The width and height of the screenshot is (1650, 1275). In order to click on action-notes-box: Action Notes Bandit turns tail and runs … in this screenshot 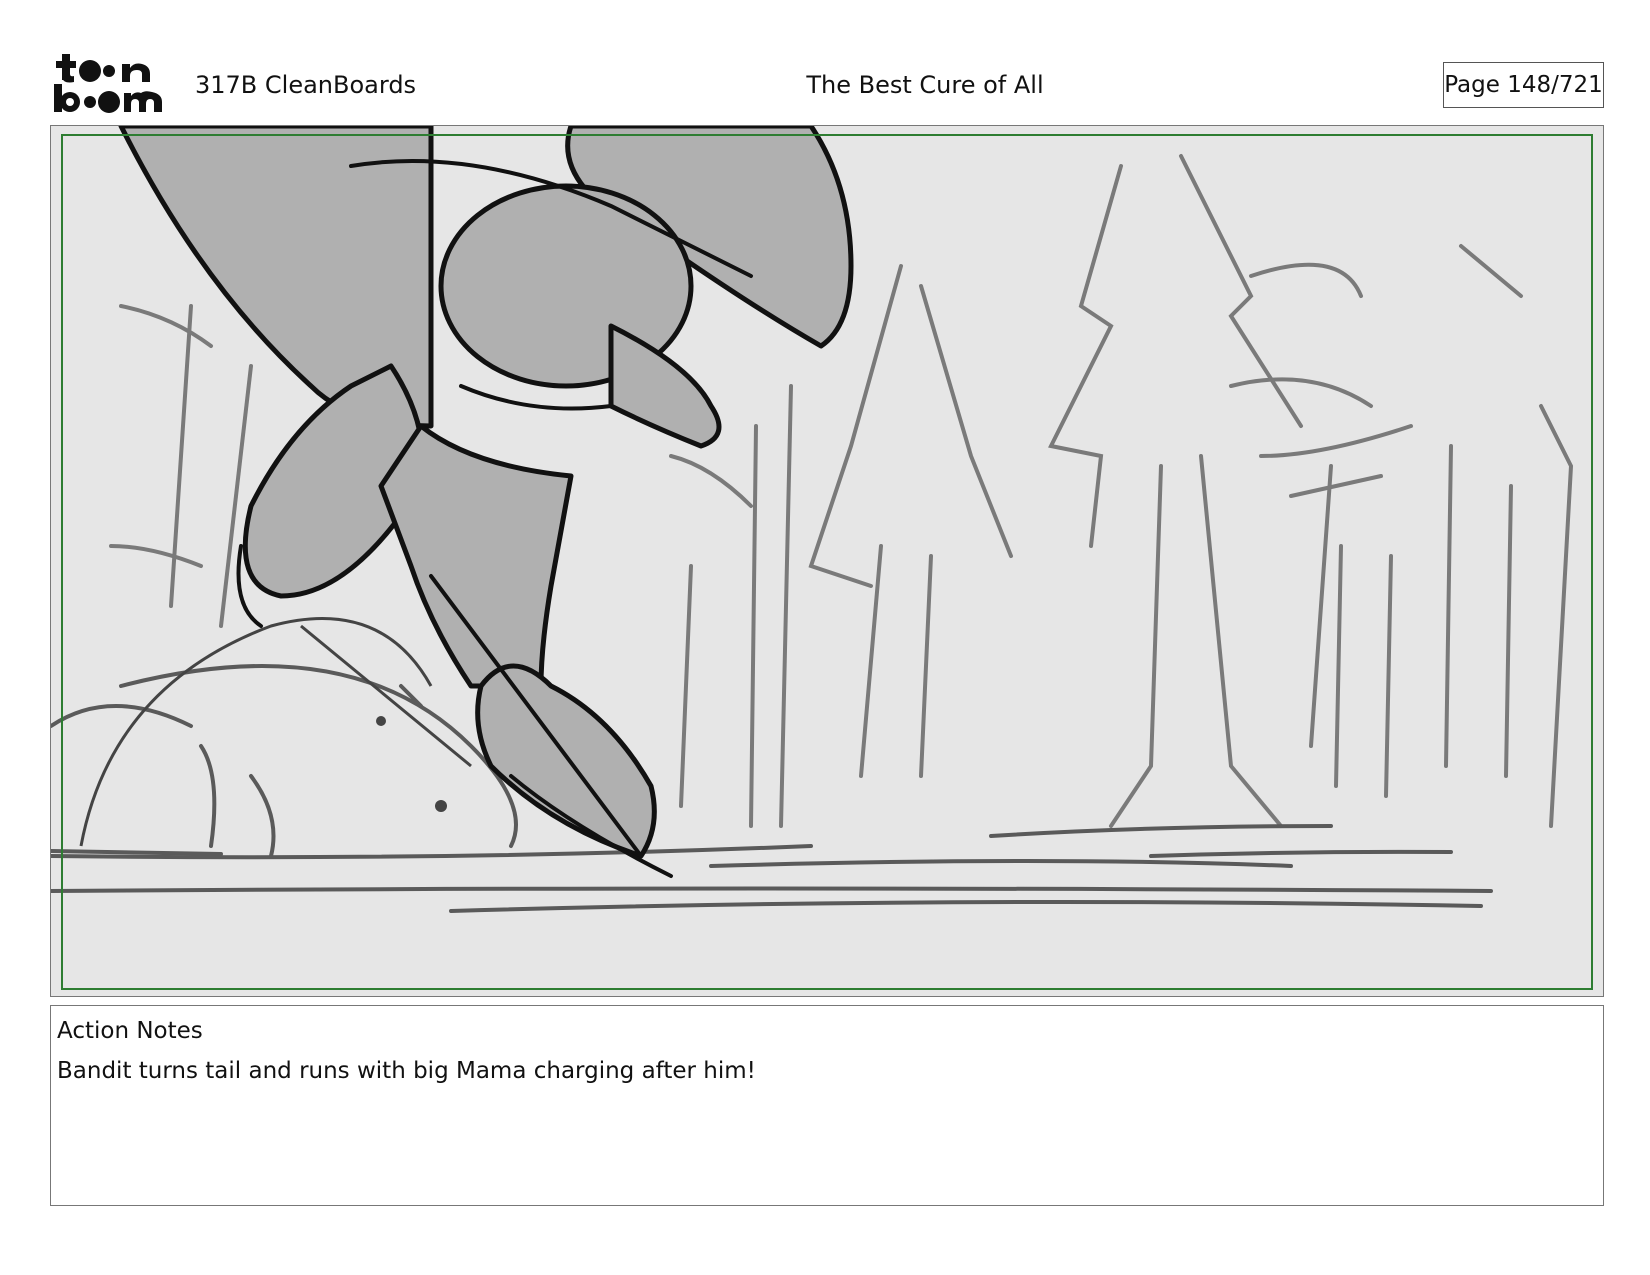, I will do `click(827, 1105)`.